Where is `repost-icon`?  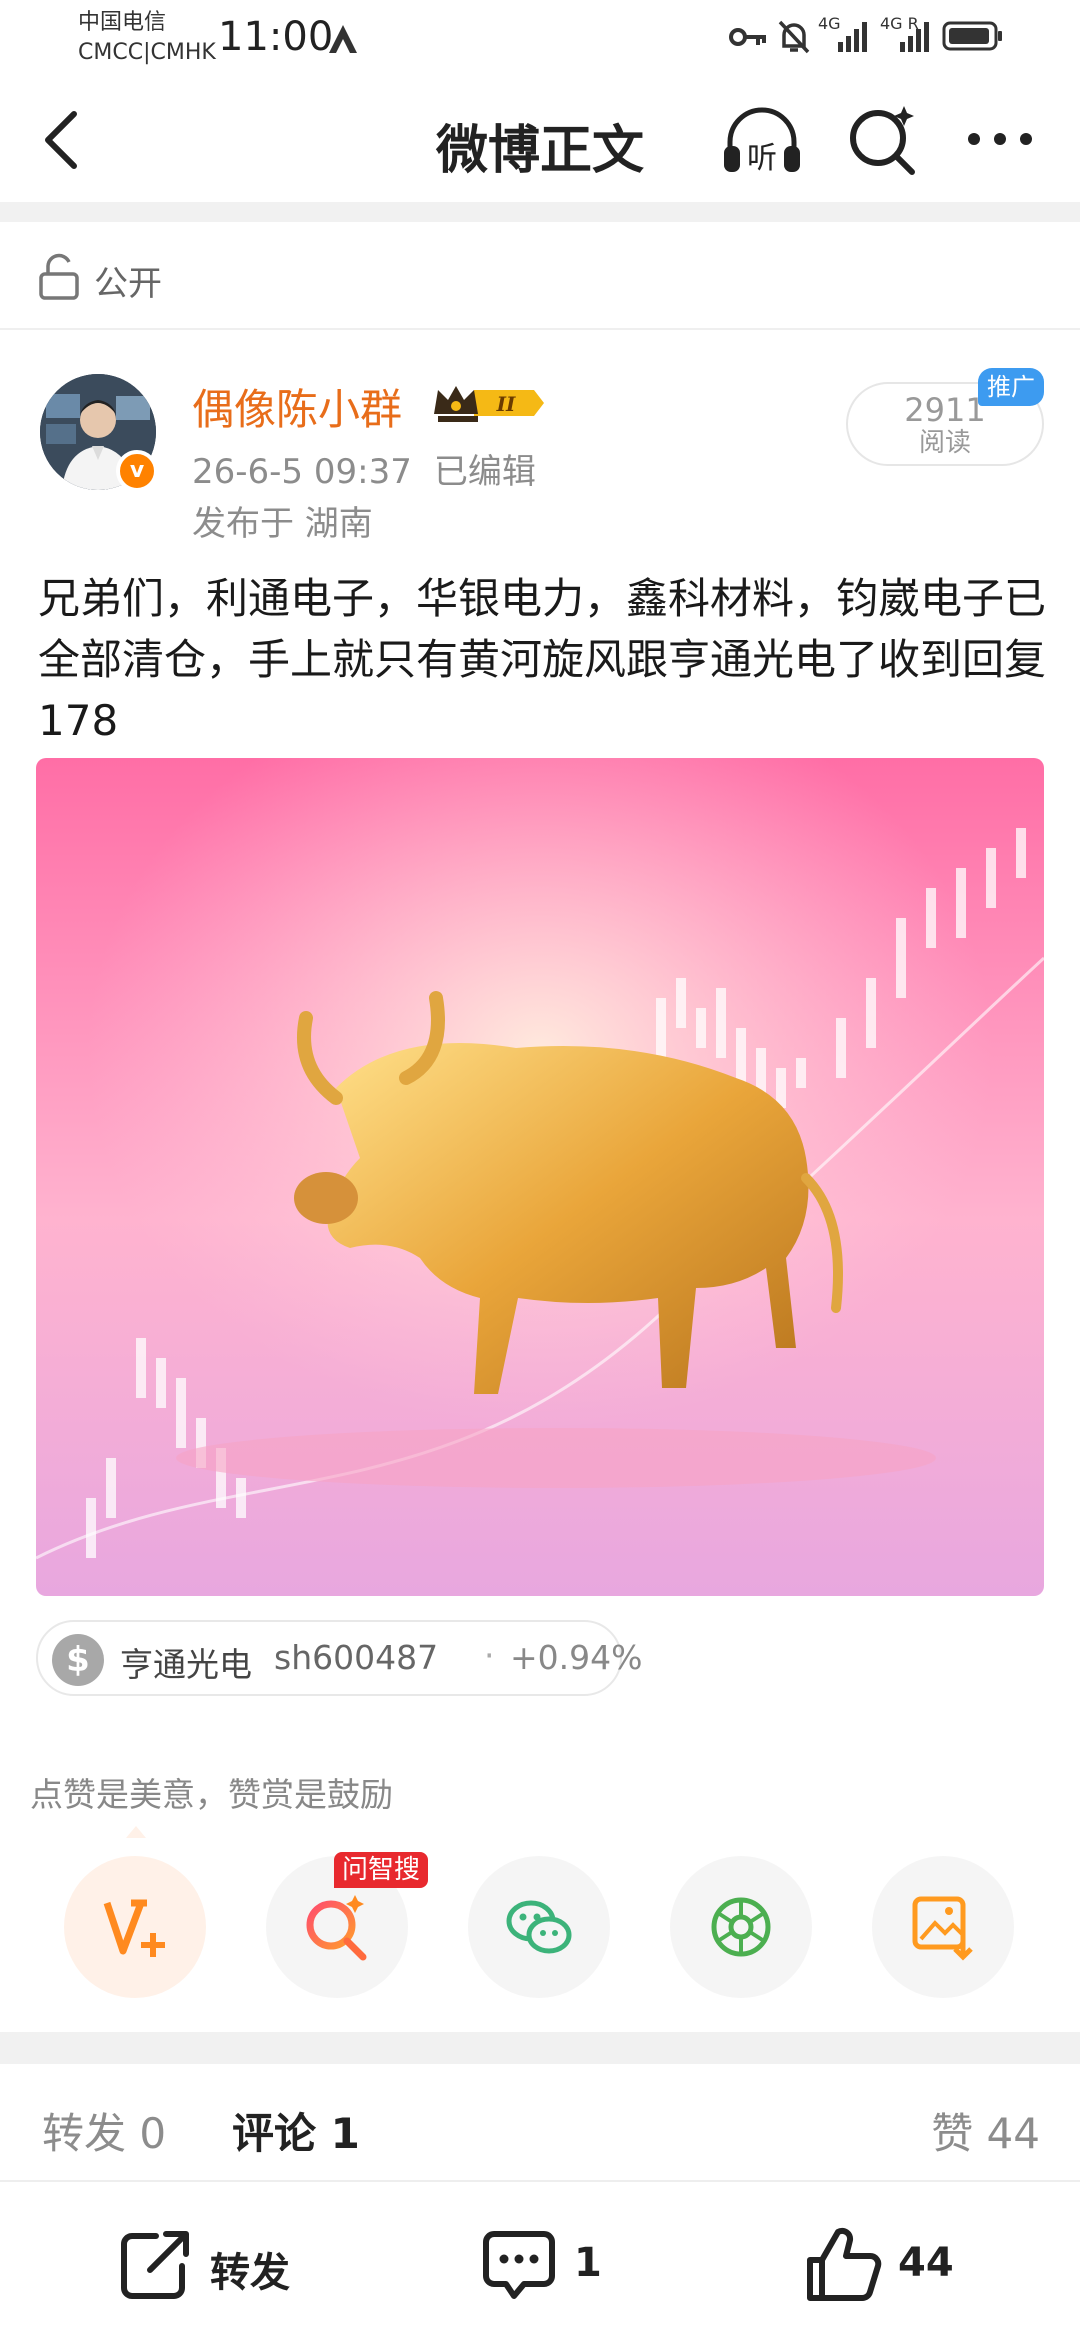 repost-icon is located at coordinates (155, 2265).